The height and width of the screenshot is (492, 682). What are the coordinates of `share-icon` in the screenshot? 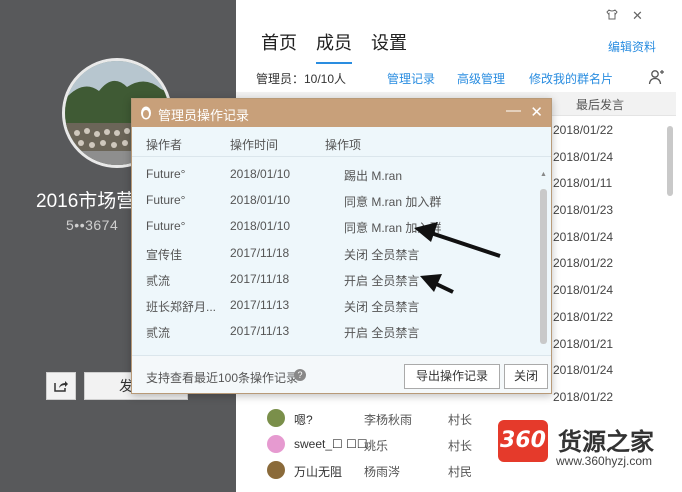 It's located at (61, 386).